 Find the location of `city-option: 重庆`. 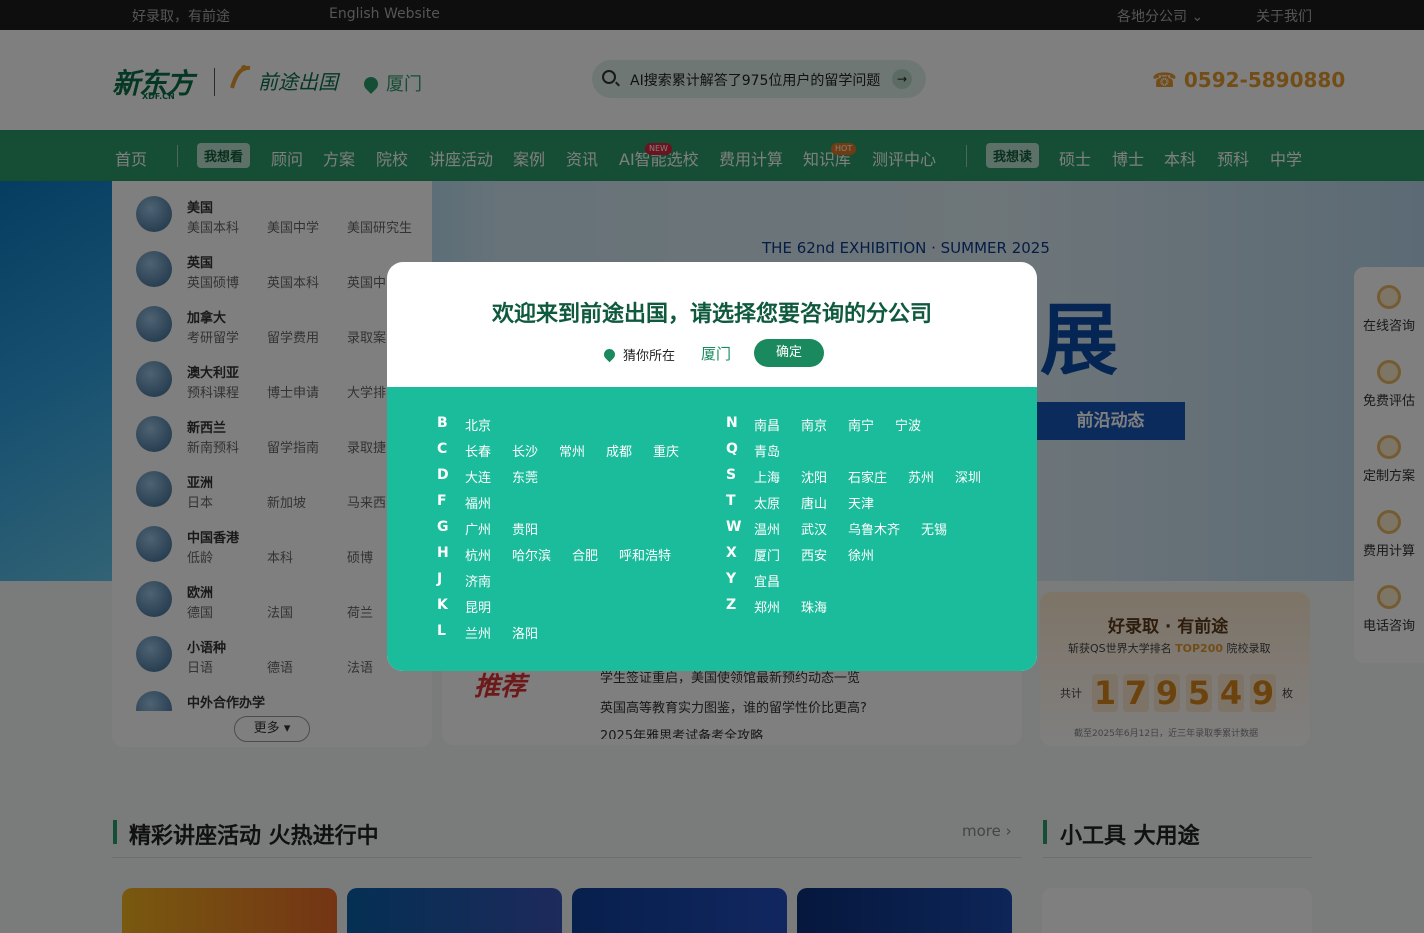

city-option: 重庆 is located at coordinates (666, 450).